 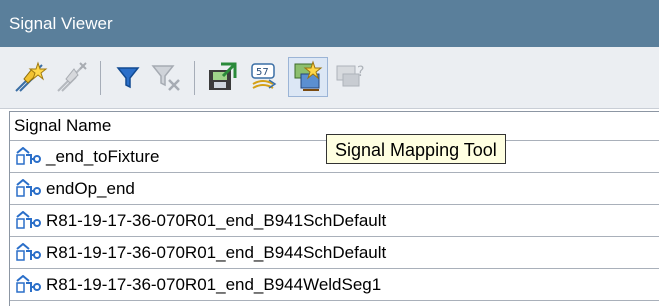 I want to click on signal-mapping-disabled-icon: ?, so click(x=350, y=77).